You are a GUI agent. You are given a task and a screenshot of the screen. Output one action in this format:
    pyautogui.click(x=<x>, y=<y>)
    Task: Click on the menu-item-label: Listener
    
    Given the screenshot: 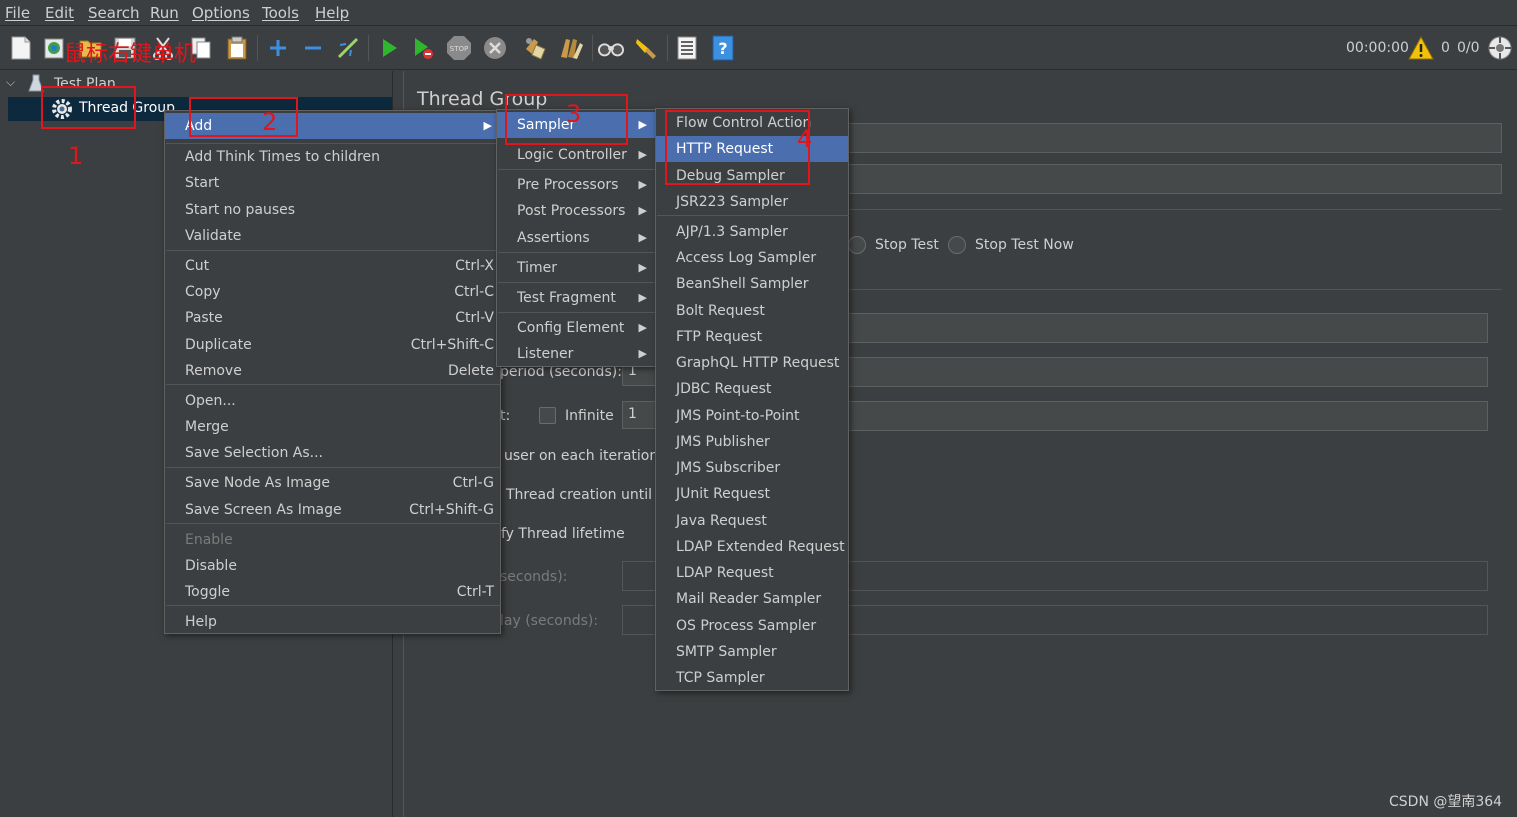 What is the action you would take?
    pyautogui.click(x=545, y=354)
    